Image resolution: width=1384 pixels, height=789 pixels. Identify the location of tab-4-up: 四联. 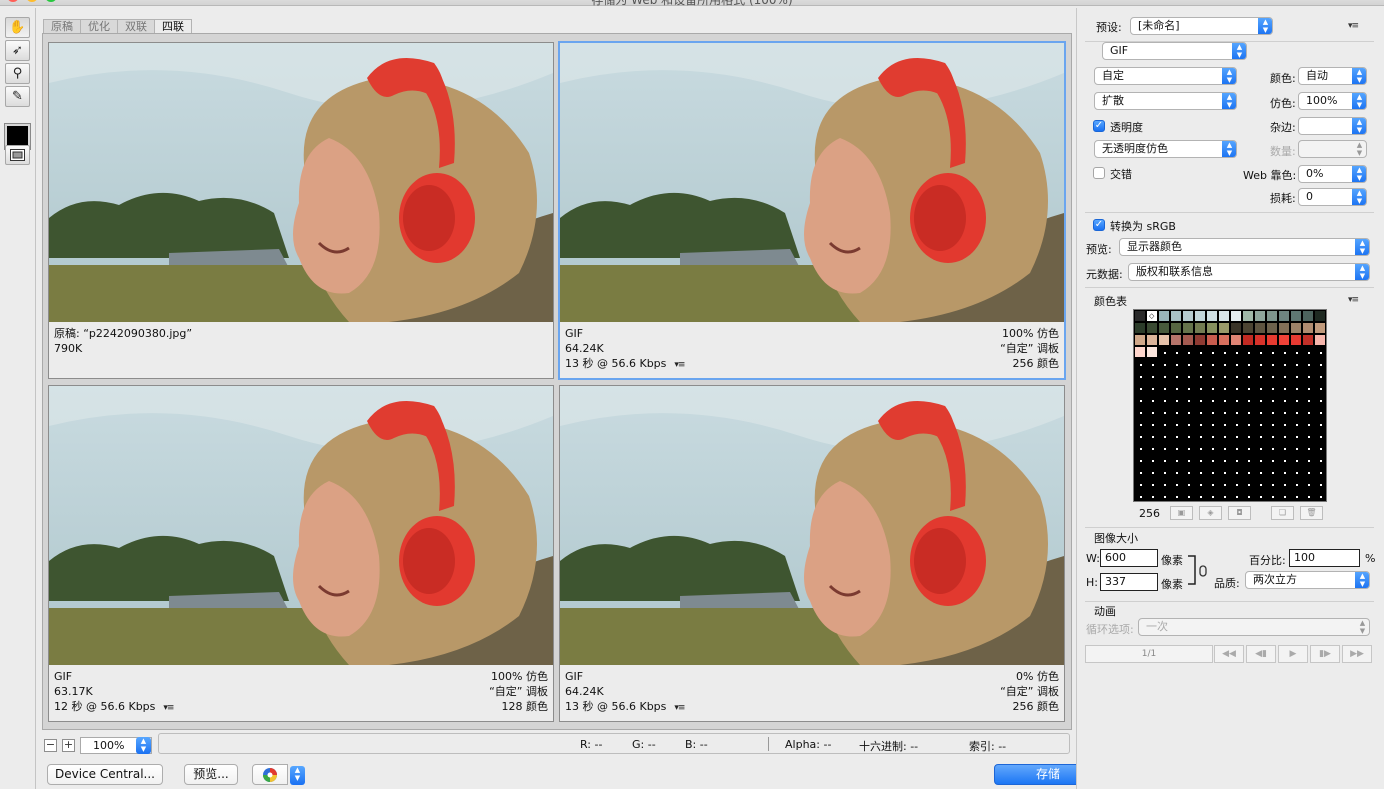
(173, 26).